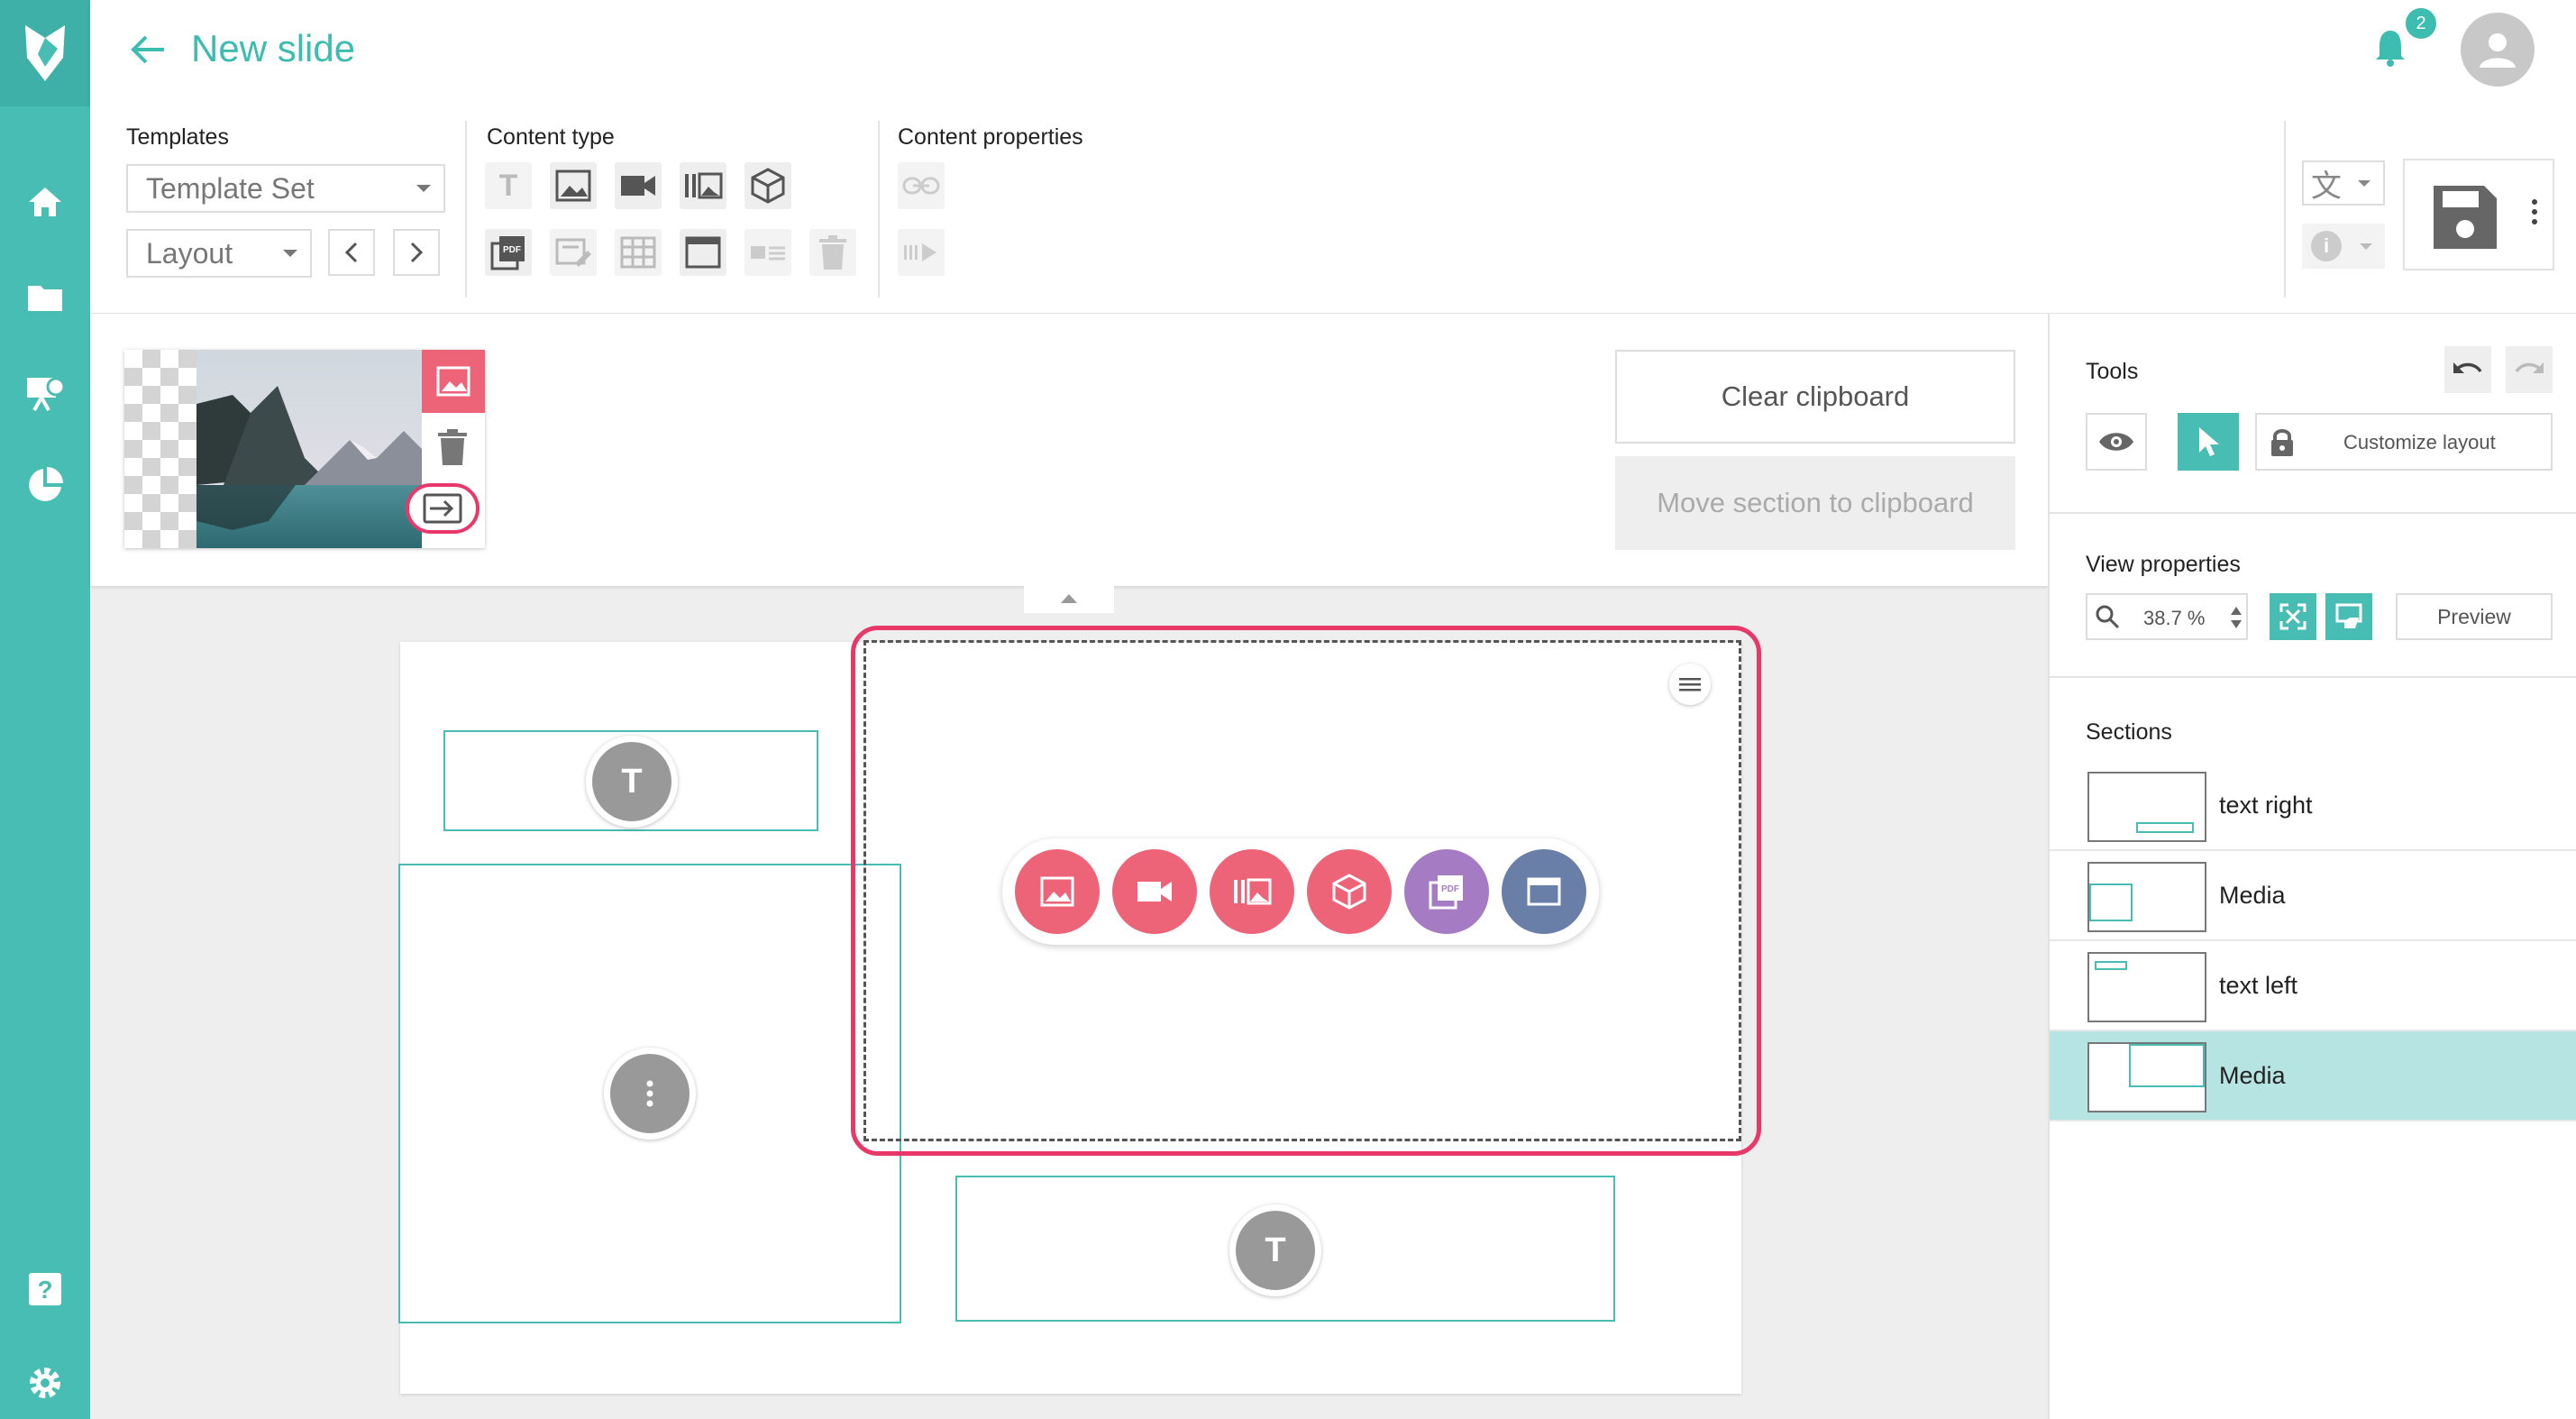 Image resolution: width=2576 pixels, height=1419 pixels. Describe the element at coordinates (1815, 503) in the screenshot. I see `move-section-to-clipboard-button: Move section to clipboard` at that location.